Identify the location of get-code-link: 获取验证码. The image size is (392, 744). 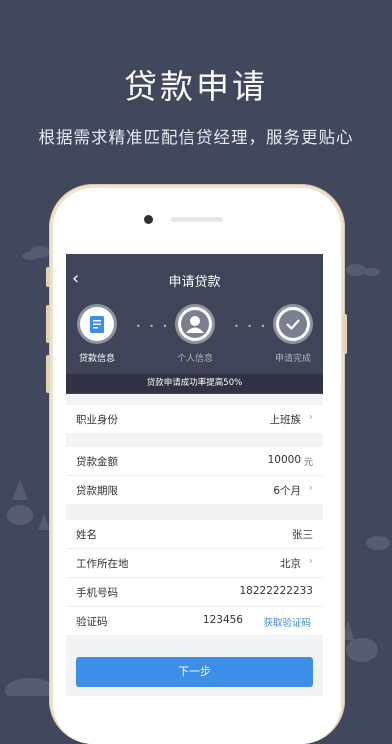
(287, 622).